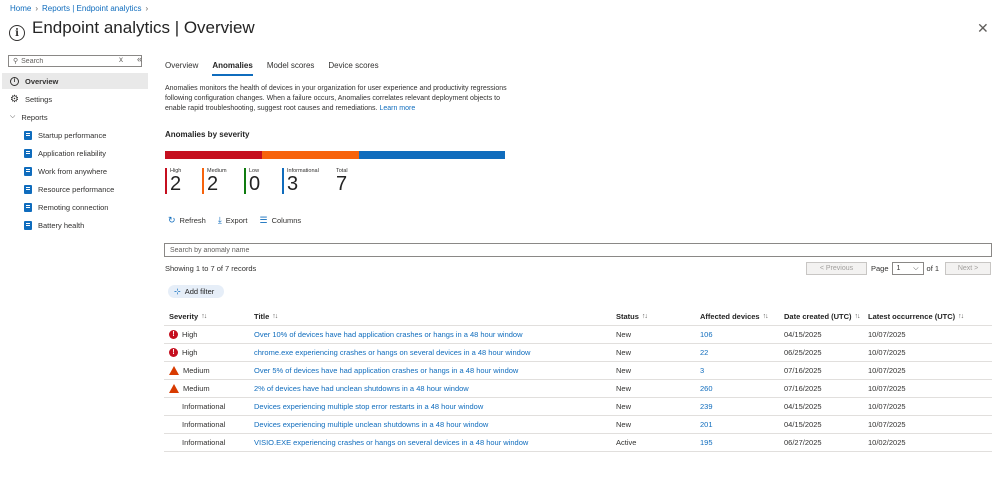  What do you see at coordinates (632, 316) in the screenshot?
I see `column-header-status: Status ↑↓` at bounding box center [632, 316].